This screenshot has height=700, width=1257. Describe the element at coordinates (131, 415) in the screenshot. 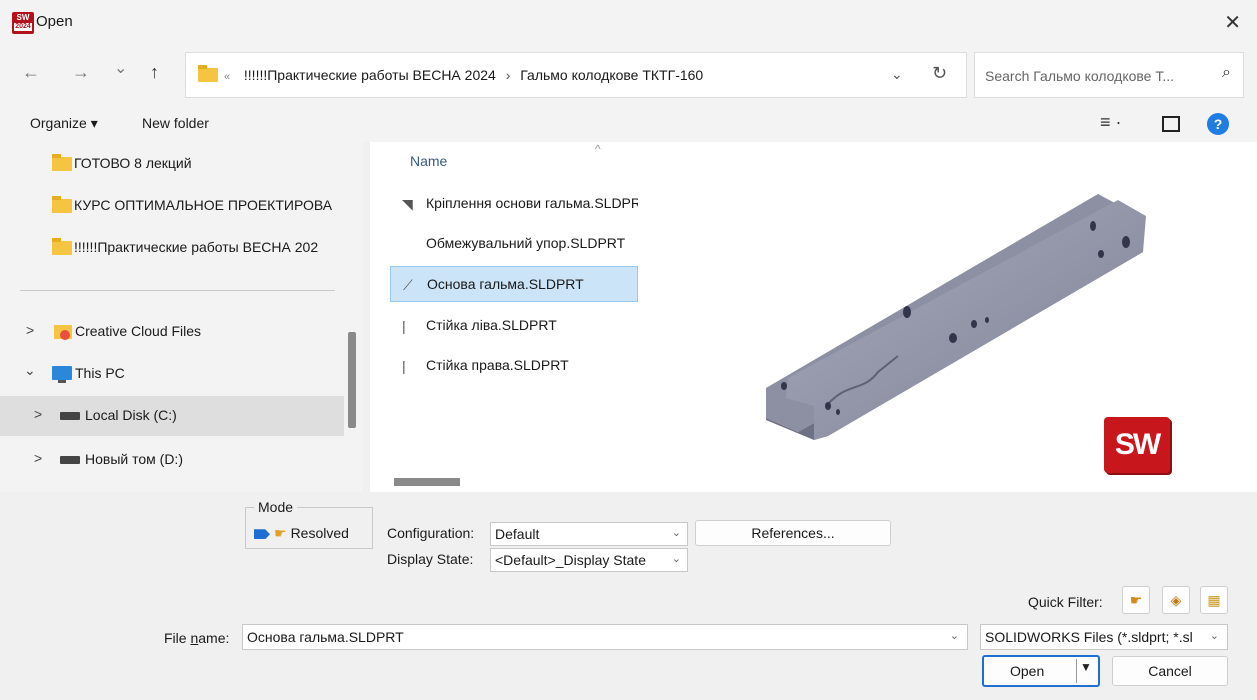

I see `tree-item-label: Local Disk (C:)` at that location.